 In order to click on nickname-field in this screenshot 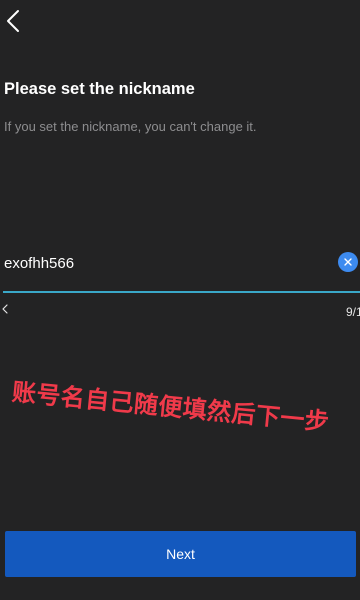, I will do `click(181, 270)`.